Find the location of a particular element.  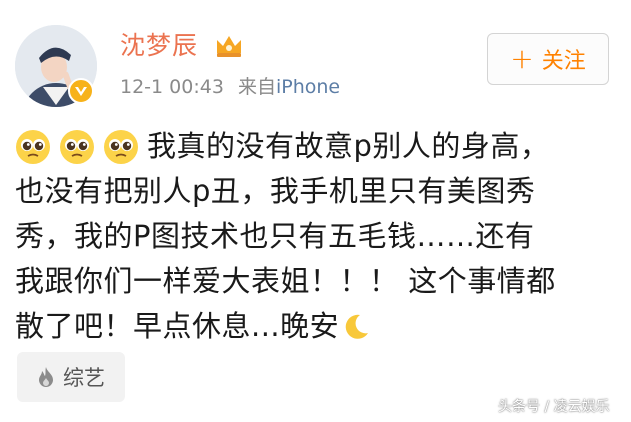

content-line: 也没有把别人p丑，我手机里只有美图秀 is located at coordinates (315, 191).